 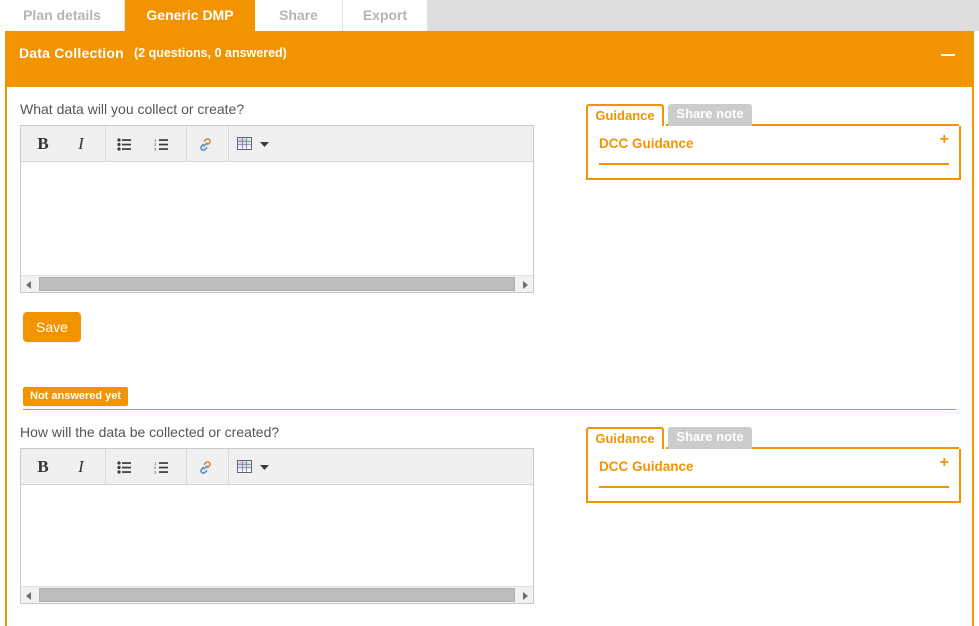 What do you see at coordinates (190, 15) in the screenshot?
I see `tab-generic-dmp: Generic DMP` at bounding box center [190, 15].